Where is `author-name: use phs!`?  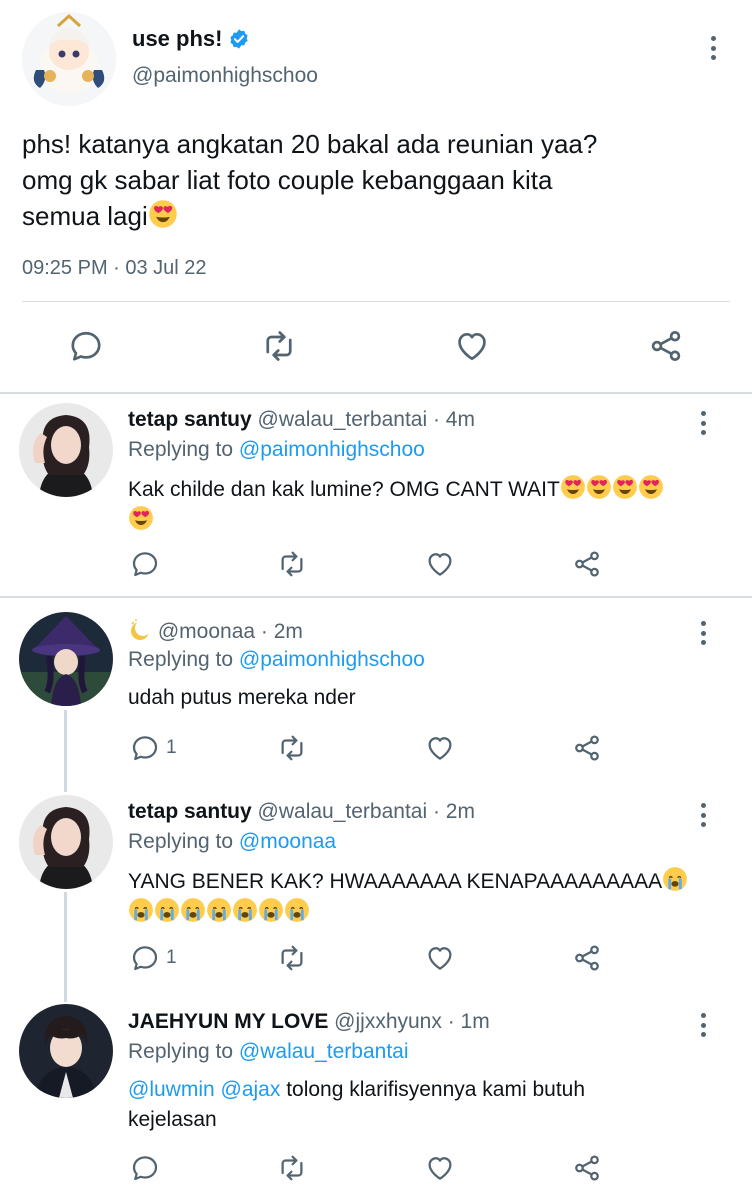
author-name: use phs! is located at coordinates (177, 39).